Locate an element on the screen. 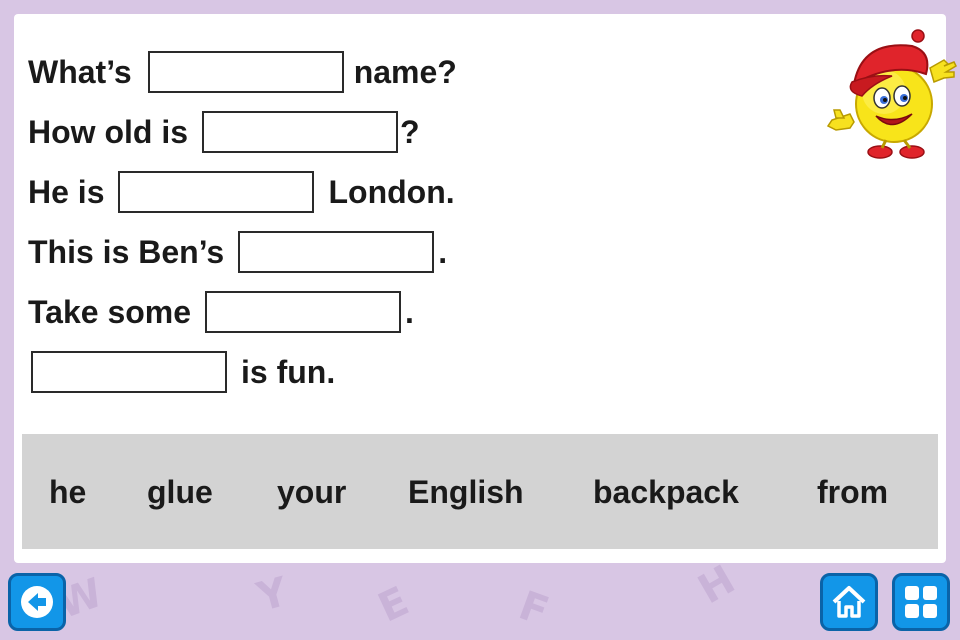  back-arrow-icon is located at coordinates (37, 602).